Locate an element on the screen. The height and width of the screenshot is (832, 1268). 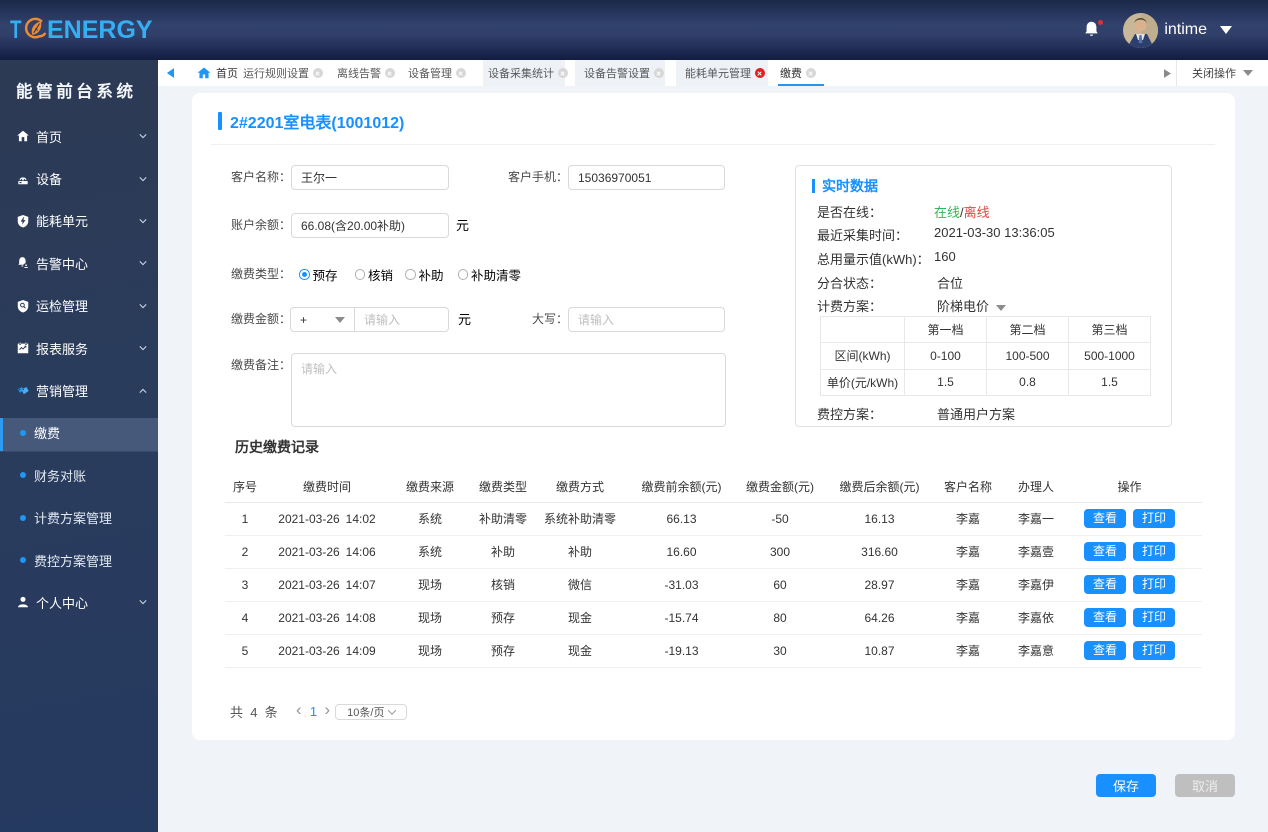
svg-text: ENERGY is located at coordinates (100, 30).